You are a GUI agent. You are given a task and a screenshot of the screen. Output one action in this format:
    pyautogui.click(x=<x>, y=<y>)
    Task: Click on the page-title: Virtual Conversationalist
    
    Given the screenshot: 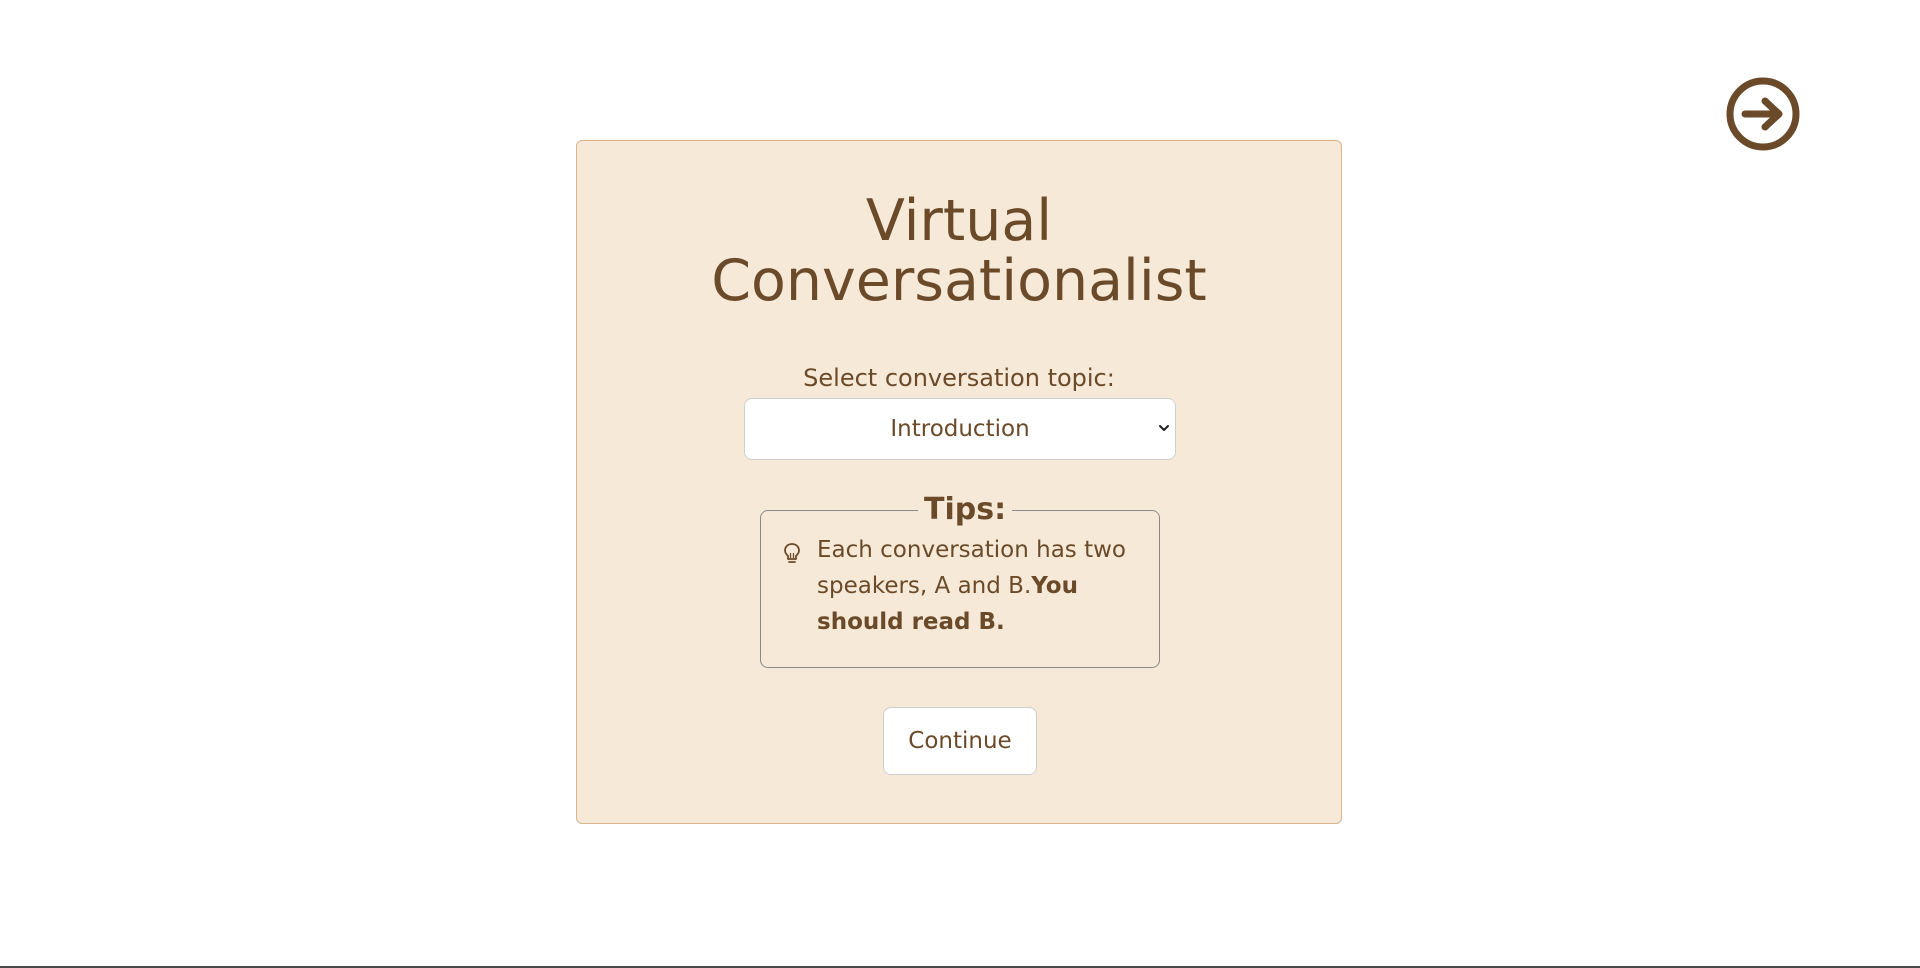 What is the action you would take?
    pyautogui.click(x=959, y=251)
    